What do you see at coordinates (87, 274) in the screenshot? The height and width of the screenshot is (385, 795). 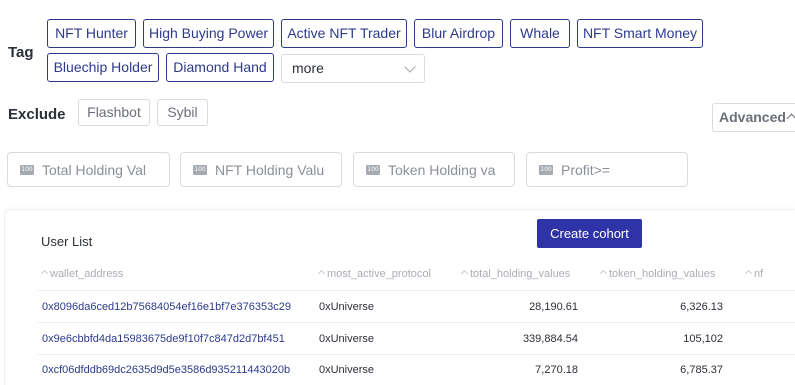 I see `column-header-label: wallet_address` at bounding box center [87, 274].